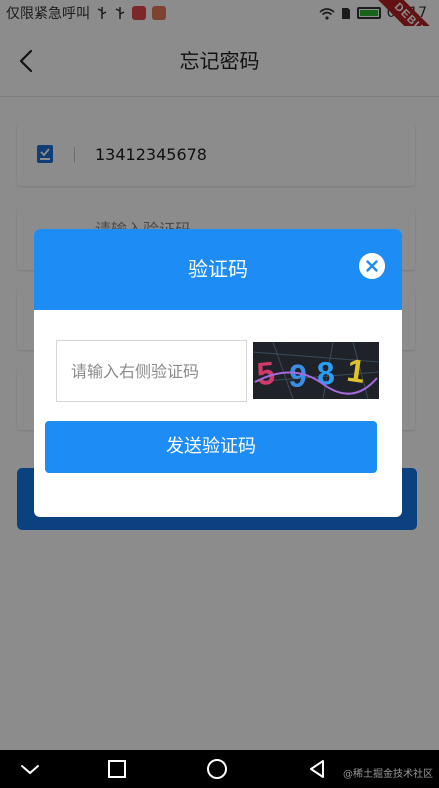 This screenshot has width=439, height=788. Describe the element at coordinates (211, 447) in the screenshot. I see `send-code-button: 发送验证码` at that location.